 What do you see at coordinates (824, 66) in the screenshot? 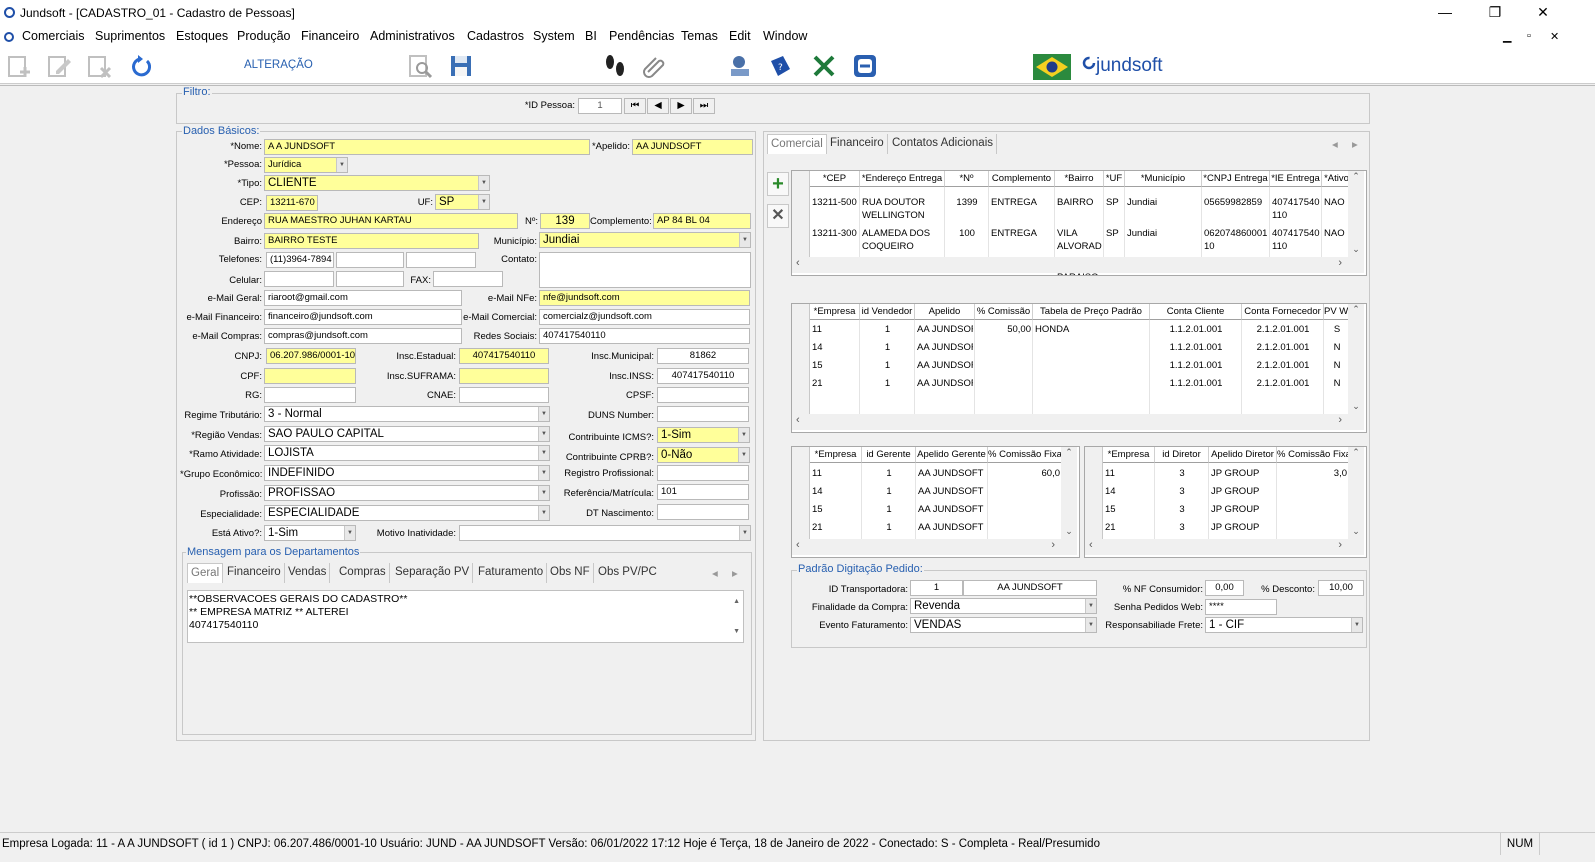
I see `excel-export-icon` at bounding box center [824, 66].